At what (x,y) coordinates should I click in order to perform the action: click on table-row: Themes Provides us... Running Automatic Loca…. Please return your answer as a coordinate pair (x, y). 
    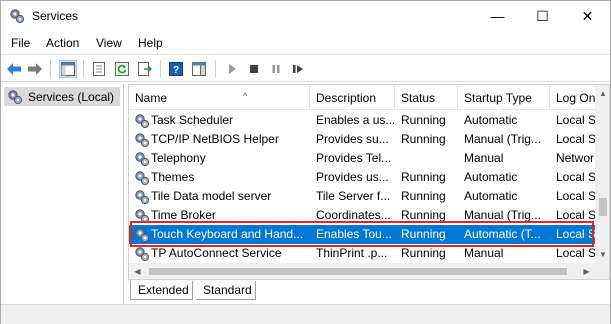
    Looking at the image, I should click on (362, 177).